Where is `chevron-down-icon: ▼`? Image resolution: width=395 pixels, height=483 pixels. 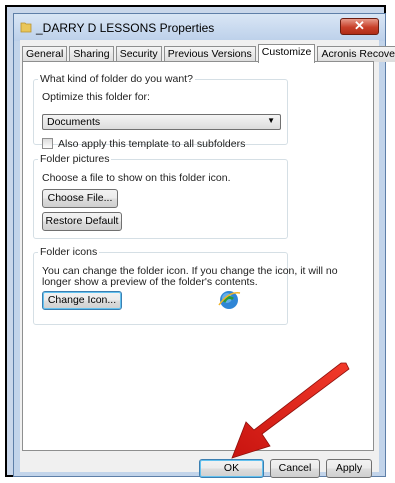 chevron-down-icon: ▼ is located at coordinates (271, 120).